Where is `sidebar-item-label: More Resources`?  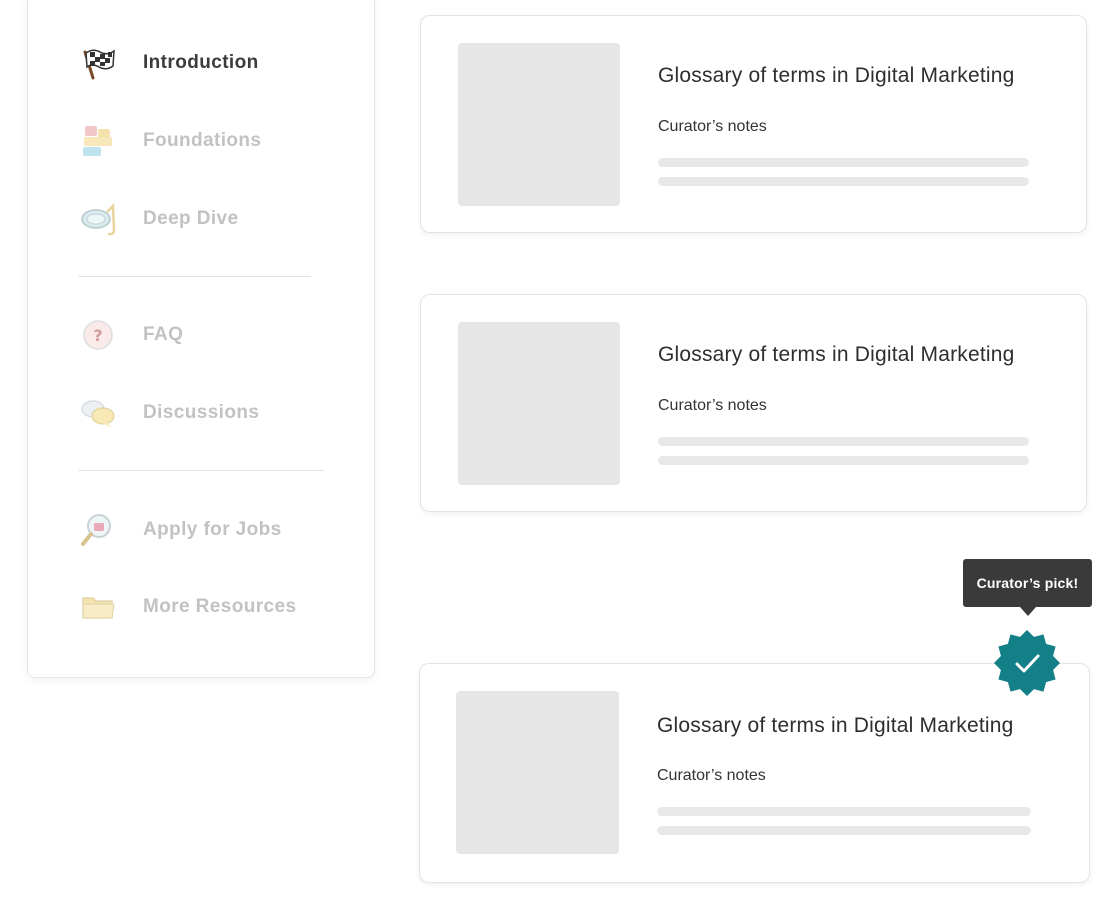
sidebar-item-label: More Resources is located at coordinates (220, 606).